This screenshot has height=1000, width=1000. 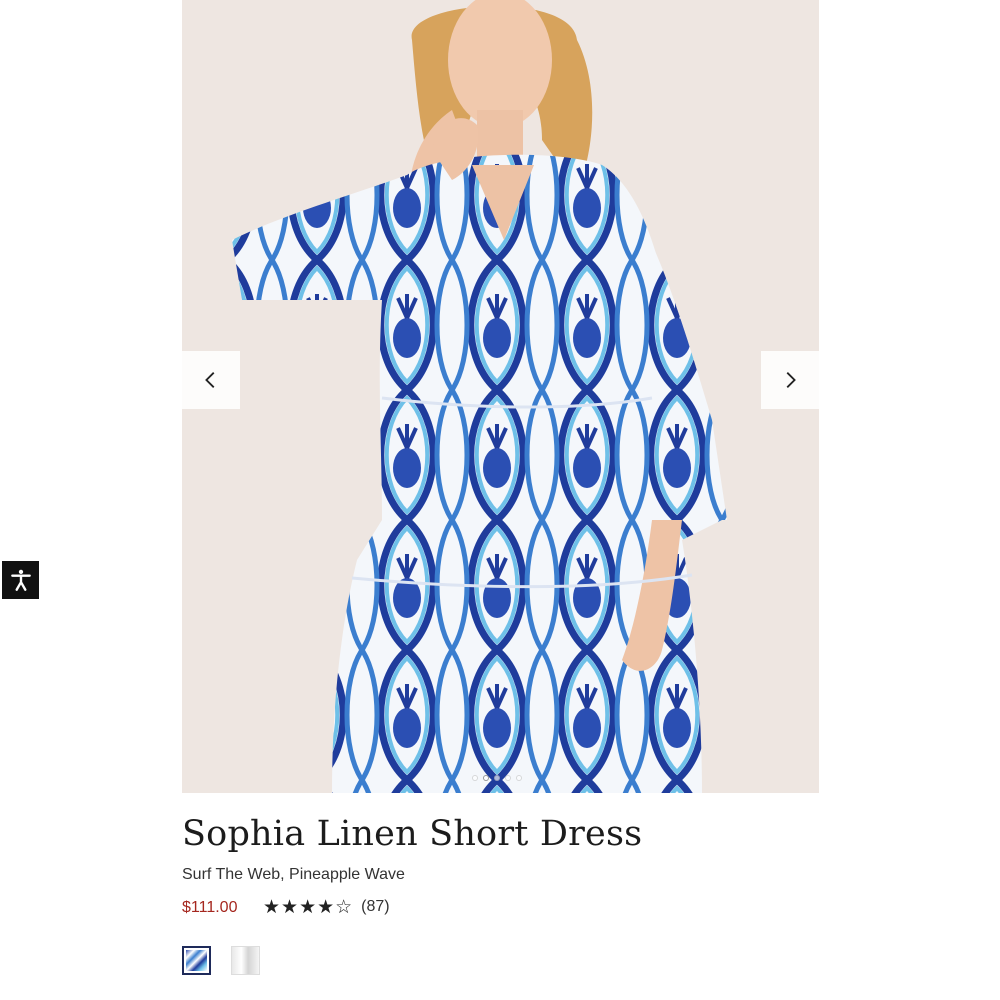 I want to click on next-image-button, so click(x=790, y=380).